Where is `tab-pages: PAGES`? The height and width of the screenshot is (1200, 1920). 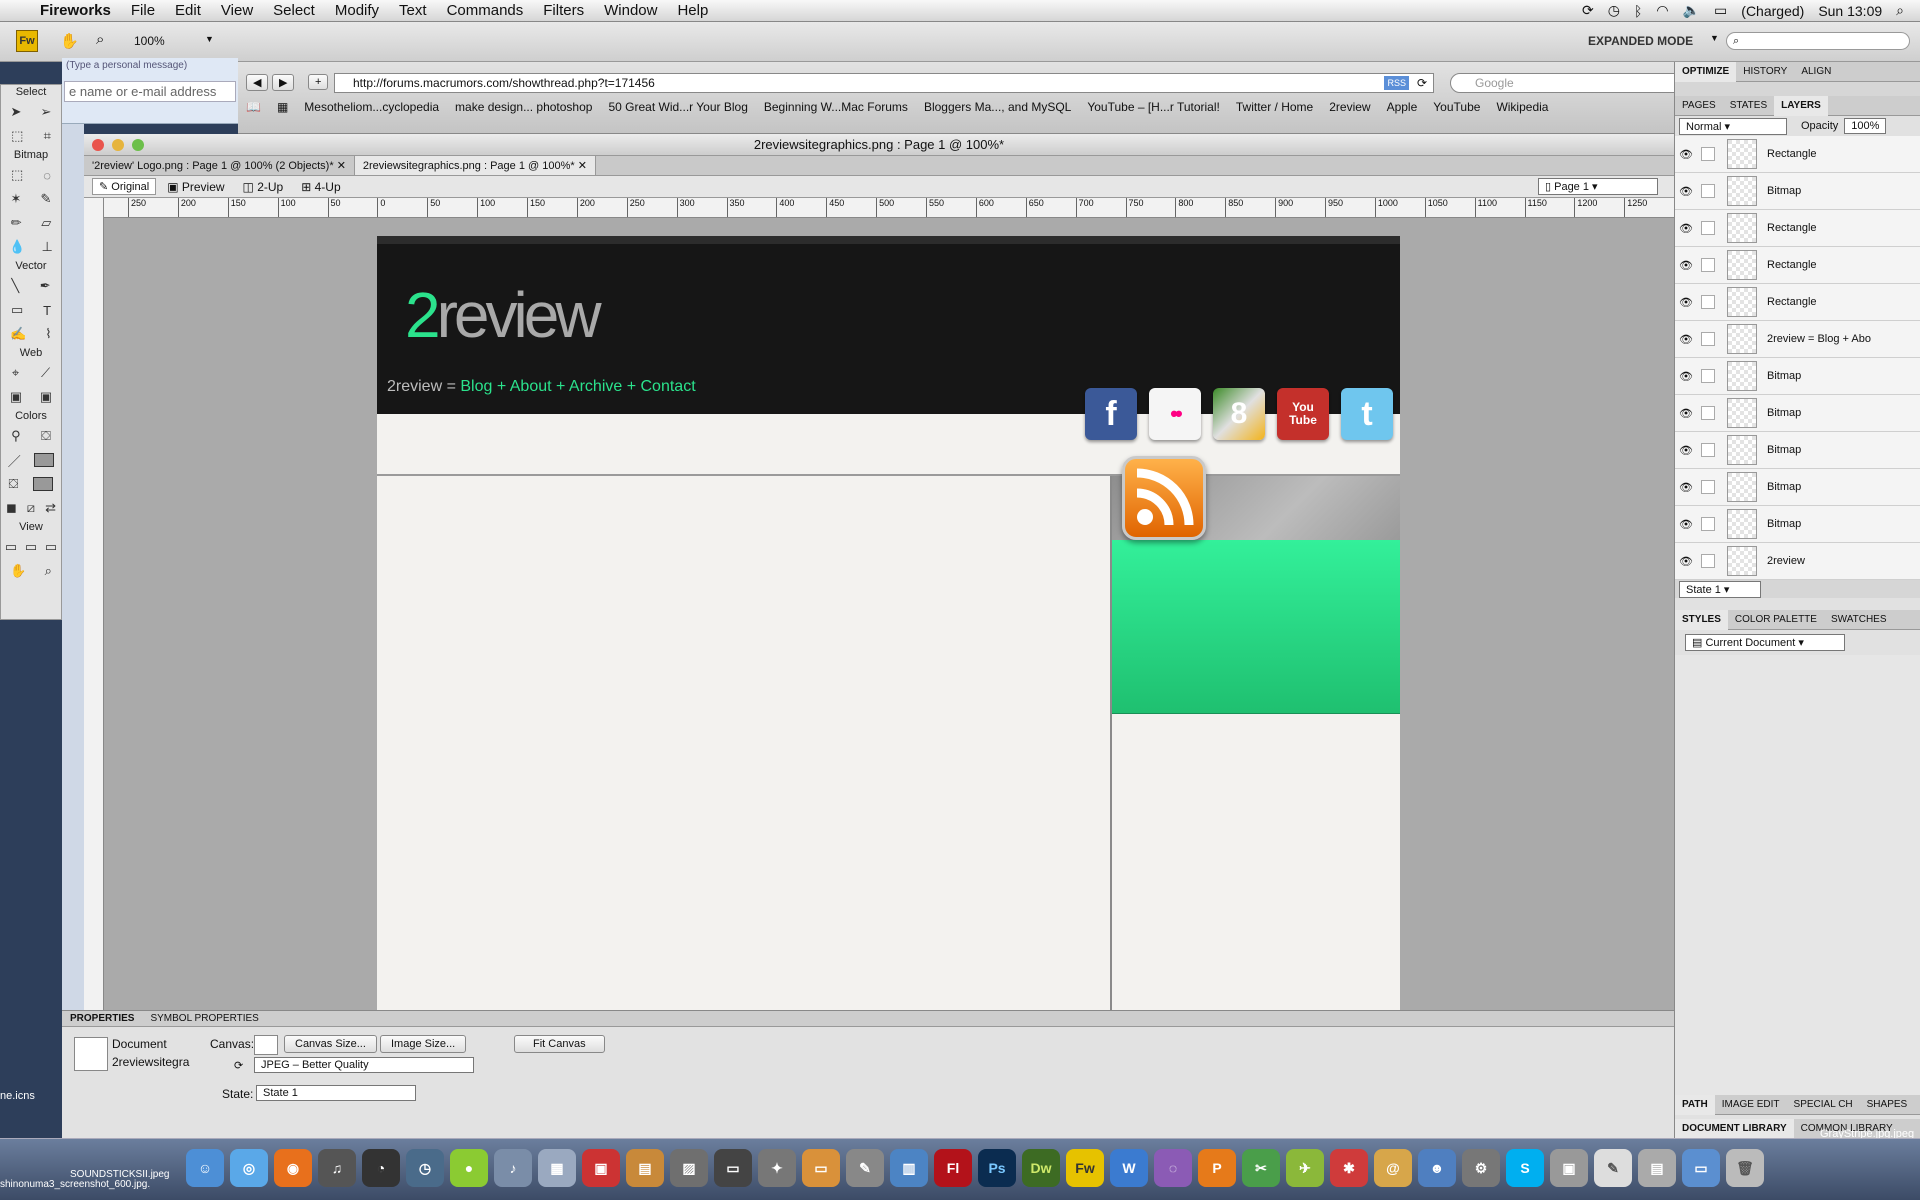 tab-pages: PAGES is located at coordinates (1699, 106).